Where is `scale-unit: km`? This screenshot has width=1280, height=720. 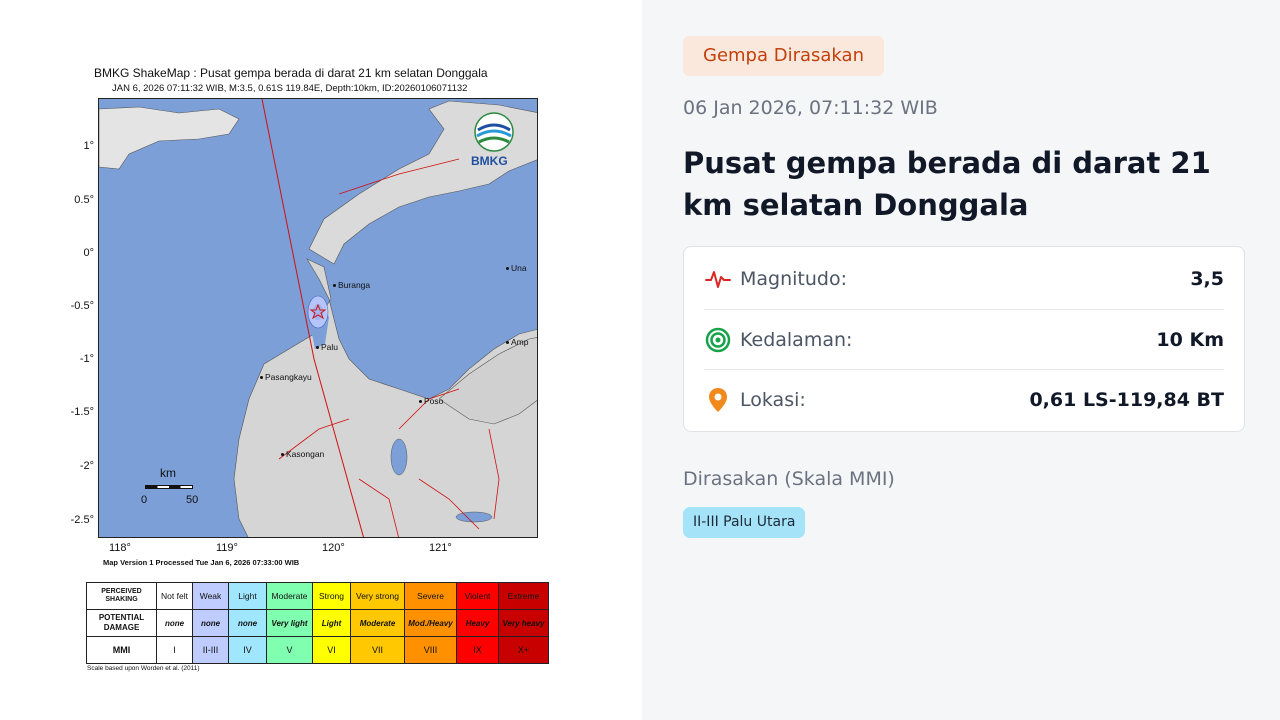 scale-unit: km is located at coordinates (168, 473).